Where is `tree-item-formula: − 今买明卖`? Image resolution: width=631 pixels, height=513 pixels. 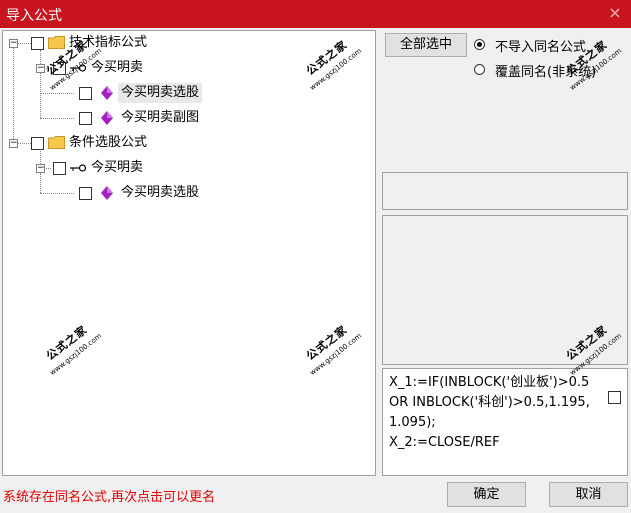
tree-item-formula: − 今买明卖 is located at coordinates (188, 168).